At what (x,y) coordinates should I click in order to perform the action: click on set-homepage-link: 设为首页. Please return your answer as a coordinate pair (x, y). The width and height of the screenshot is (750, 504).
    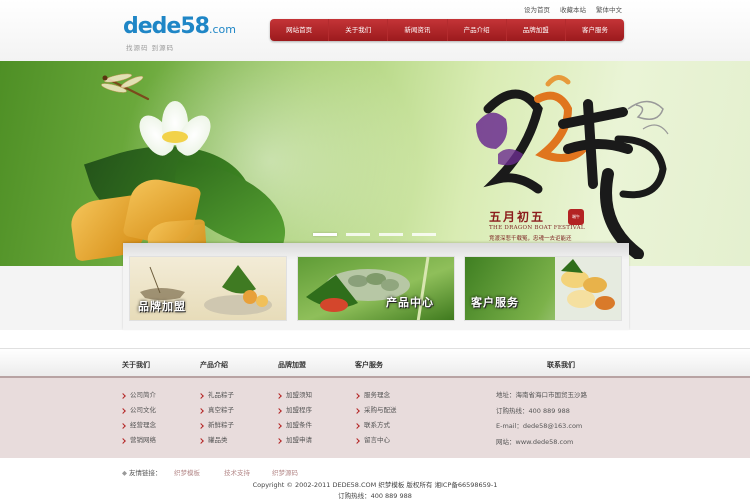
    Looking at the image, I should click on (537, 9).